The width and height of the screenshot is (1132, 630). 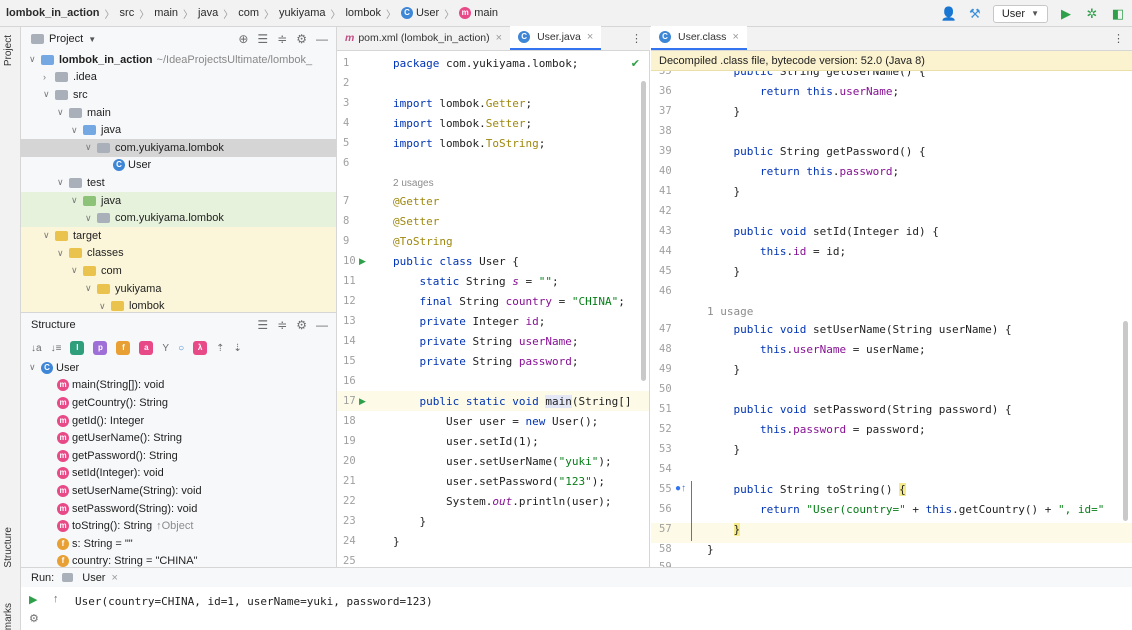 I want to click on show-fields-icon: f, so click(x=123, y=348).